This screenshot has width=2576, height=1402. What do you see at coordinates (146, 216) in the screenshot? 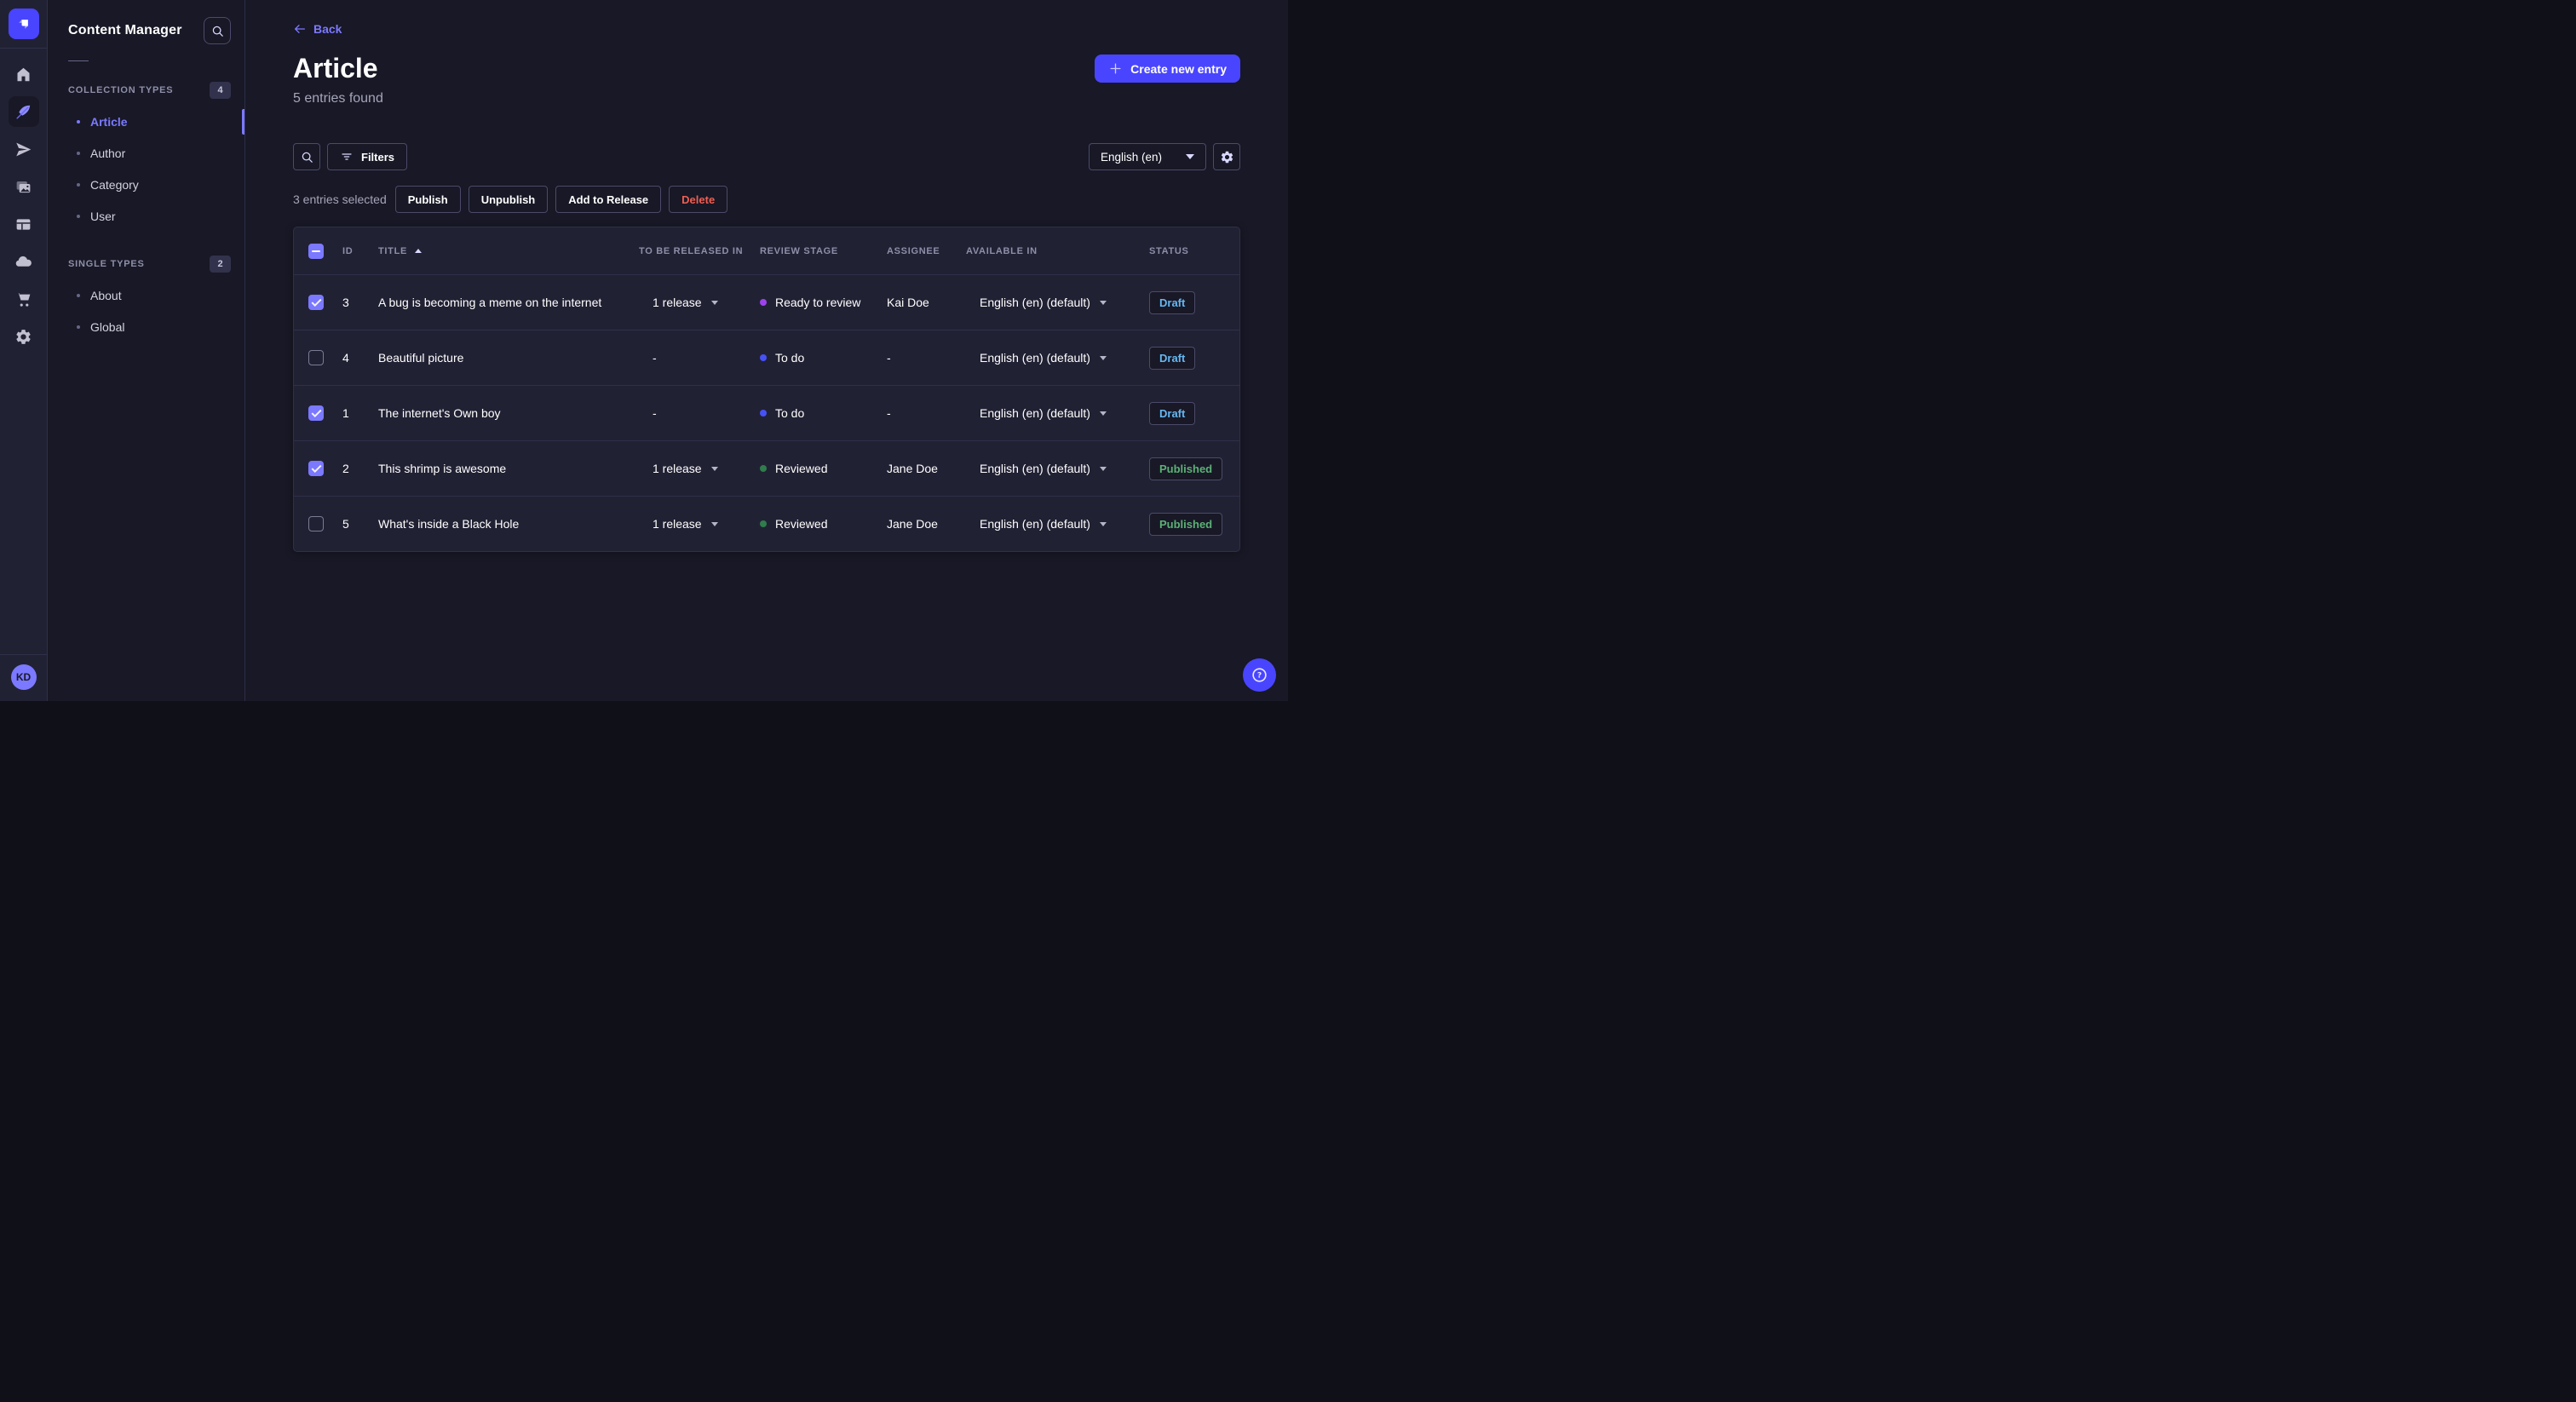
I see `sidebar-item-user: User` at bounding box center [146, 216].